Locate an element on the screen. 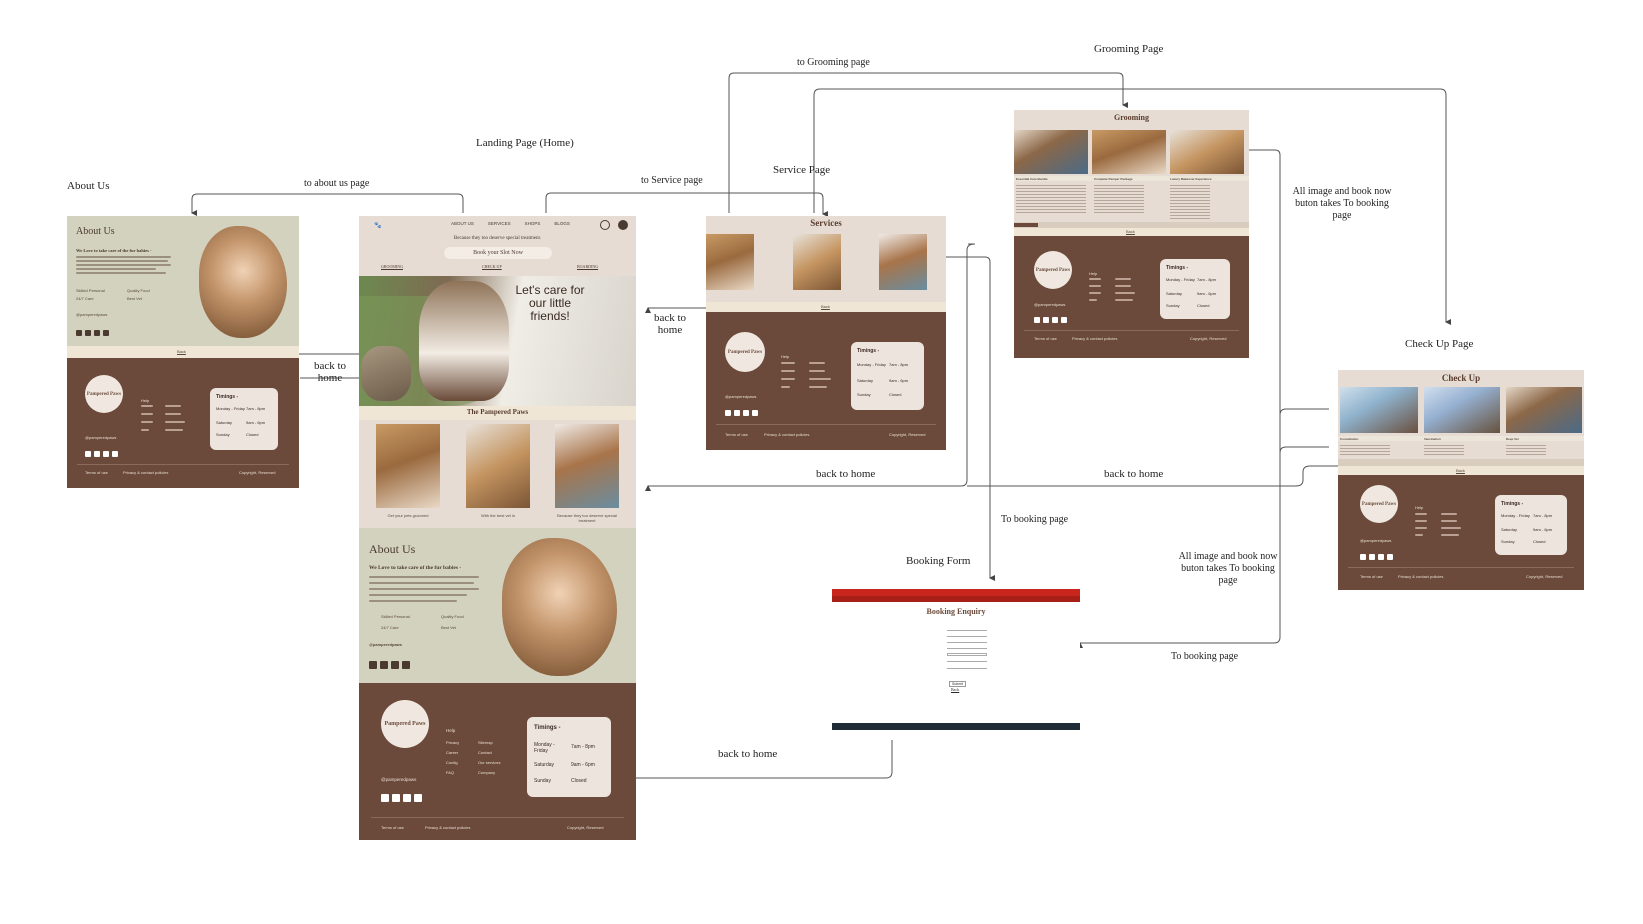 This screenshot has width=1643, height=924. services-footer-privacy: Privacy & contact policies is located at coordinates (786, 434).